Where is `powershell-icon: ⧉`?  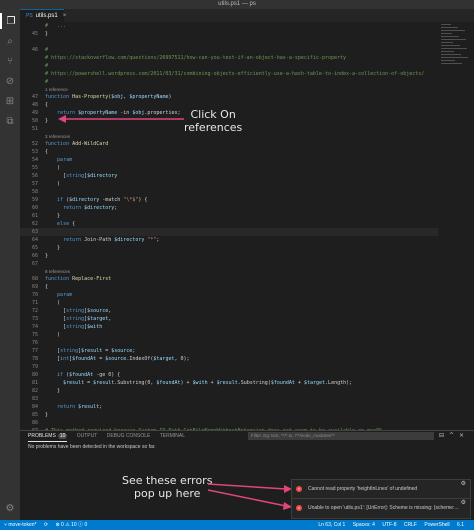 powershell-icon: ⧉ is located at coordinates (10, 121).